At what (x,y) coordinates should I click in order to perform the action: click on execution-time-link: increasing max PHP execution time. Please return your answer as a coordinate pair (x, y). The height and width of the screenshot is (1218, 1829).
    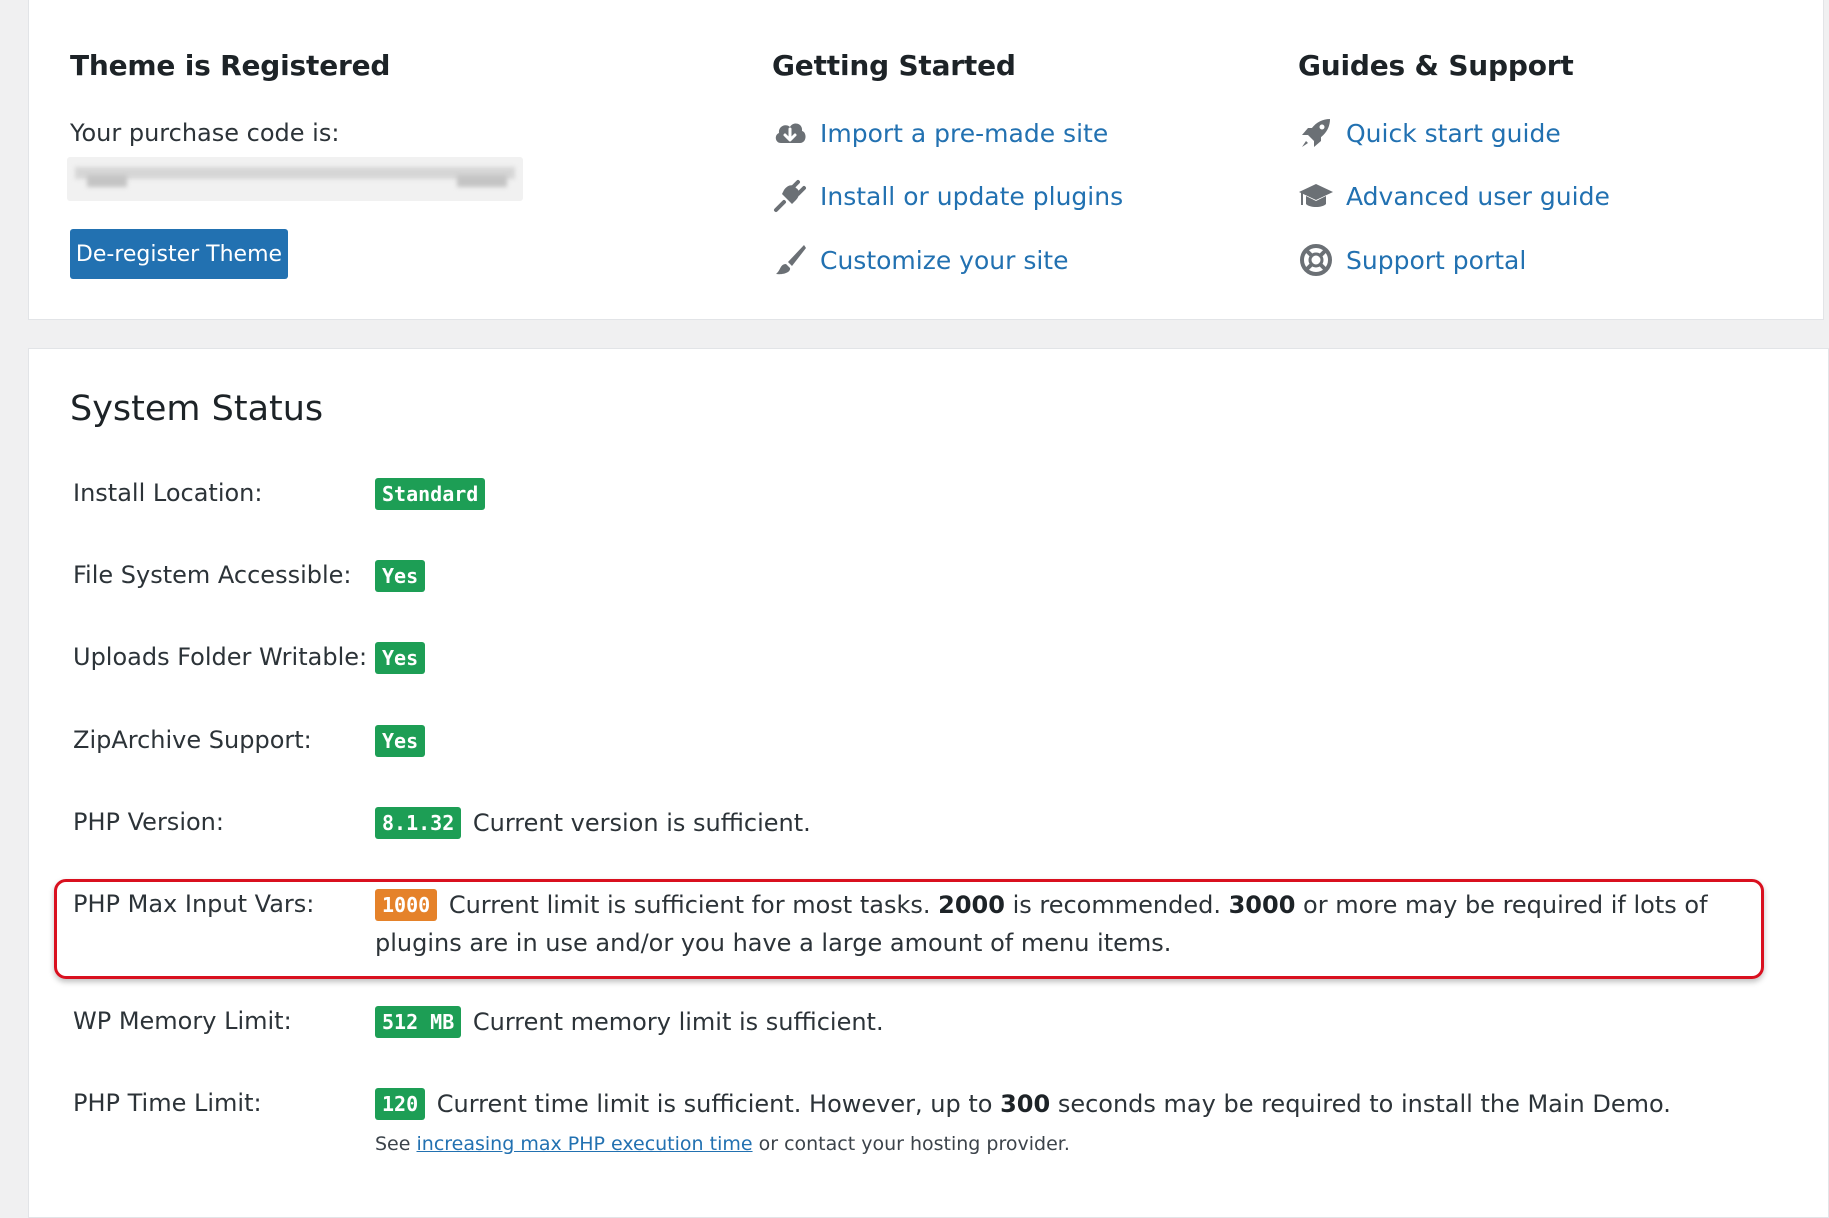
    Looking at the image, I should click on (585, 1144).